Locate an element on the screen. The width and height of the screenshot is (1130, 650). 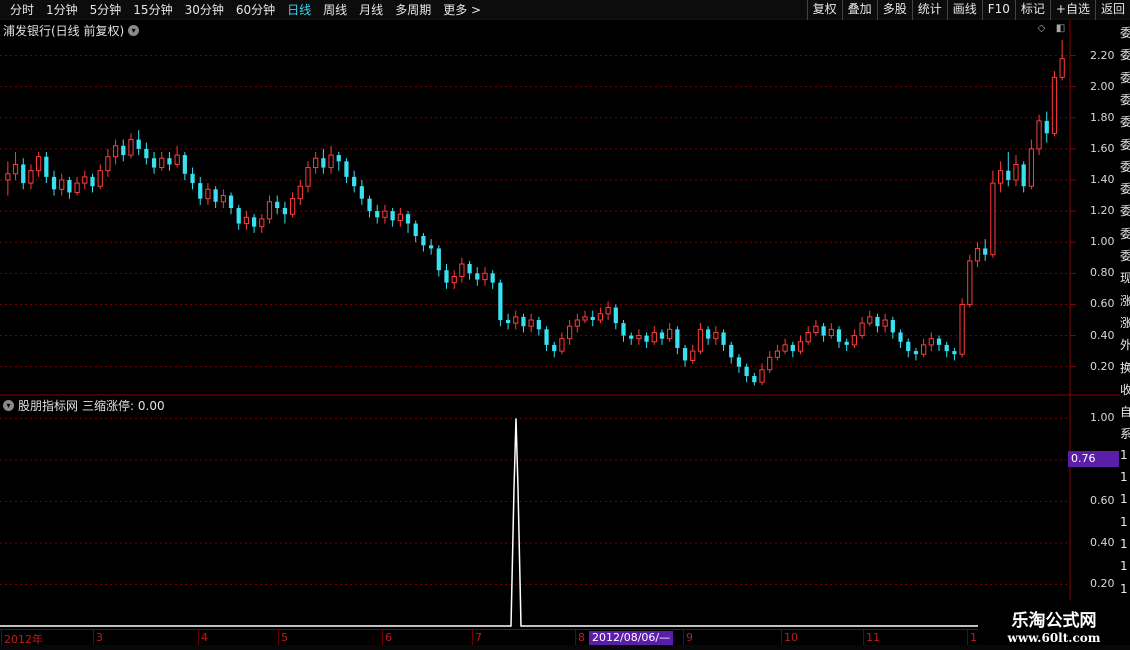
date-label: 4 is located at coordinates (204, 637).